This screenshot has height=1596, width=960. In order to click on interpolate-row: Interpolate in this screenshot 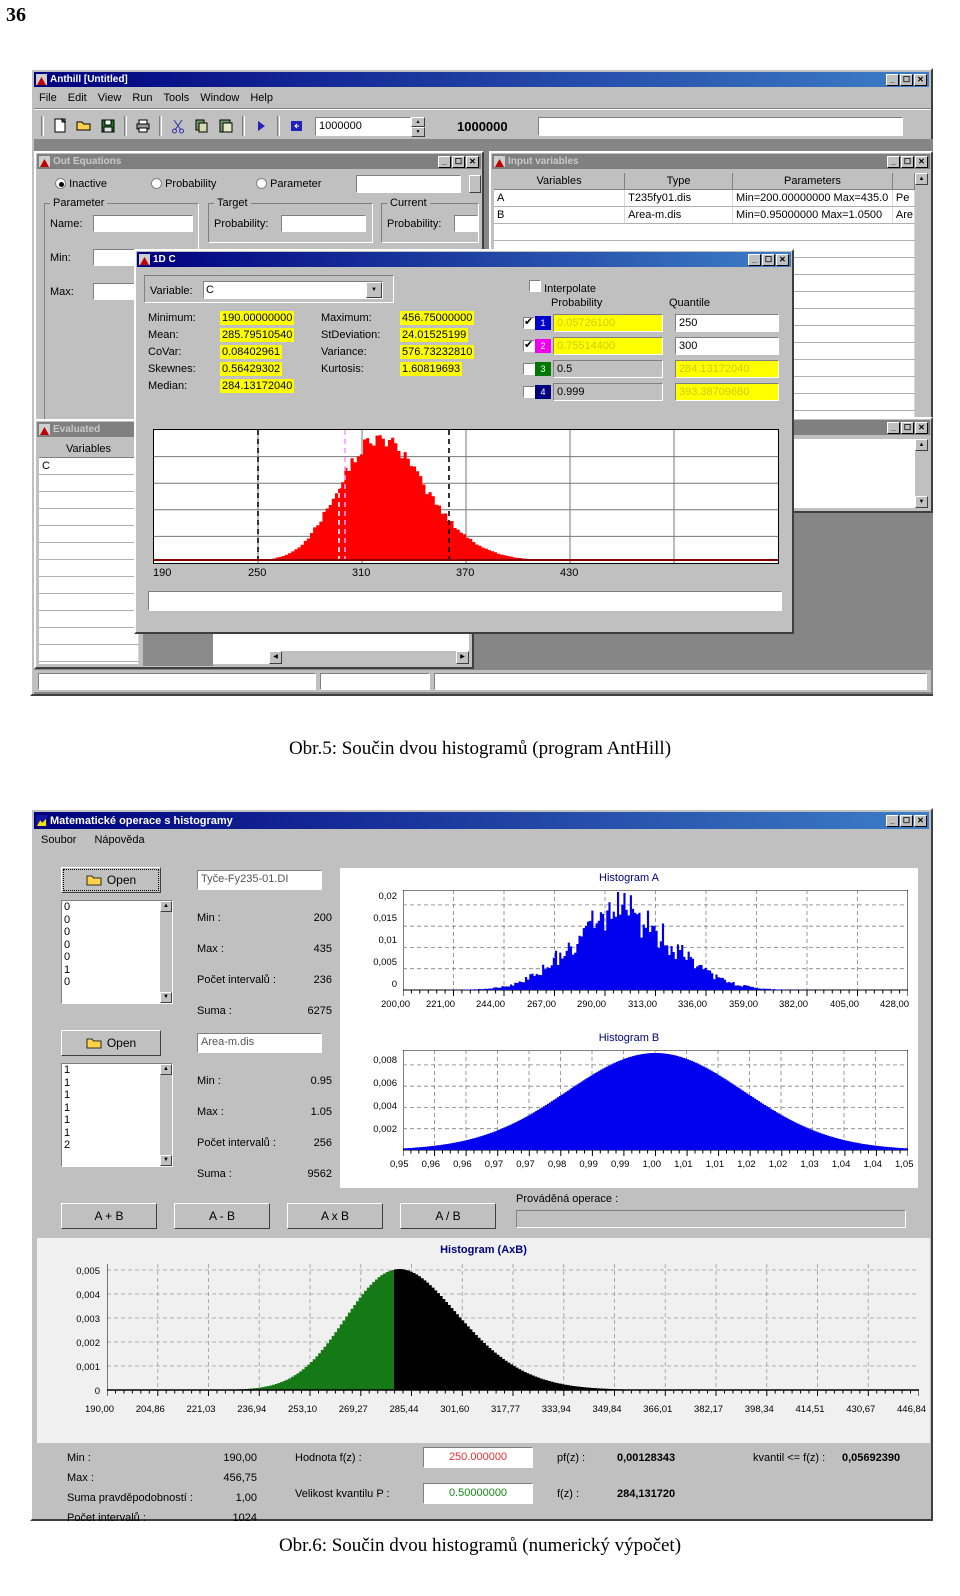, I will do `click(562, 287)`.